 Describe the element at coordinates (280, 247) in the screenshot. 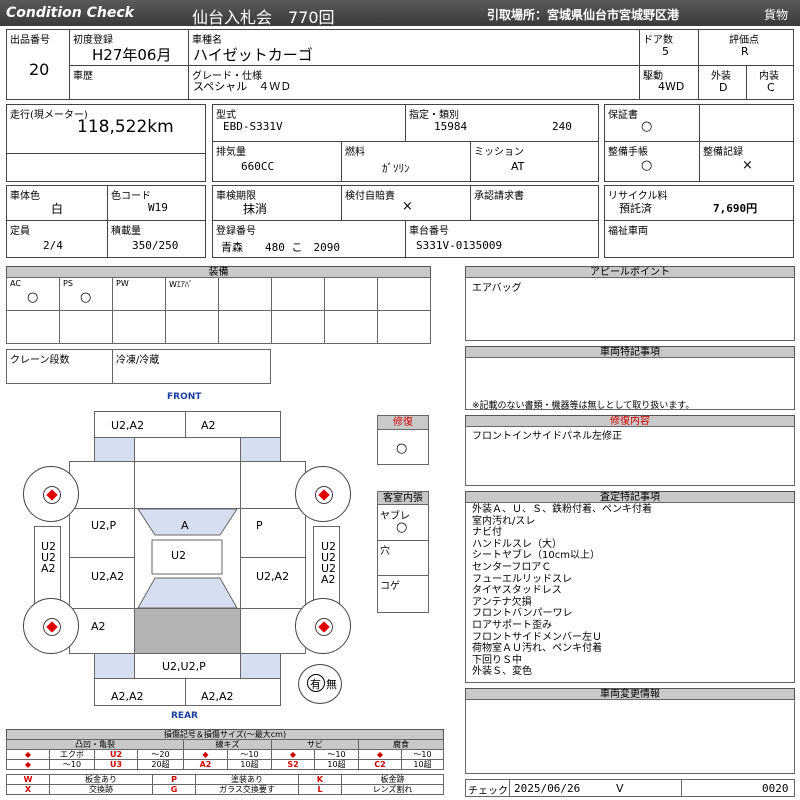

I see `registration-number: 青森 480 こ 2090` at that location.